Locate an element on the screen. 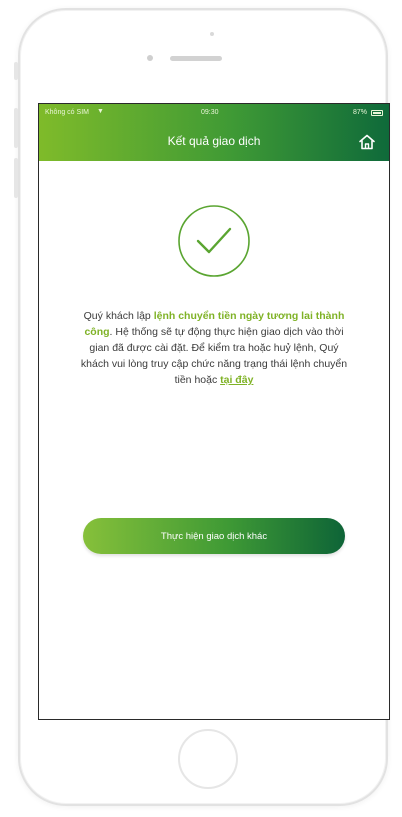  home-icon is located at coordinates (367, 142).